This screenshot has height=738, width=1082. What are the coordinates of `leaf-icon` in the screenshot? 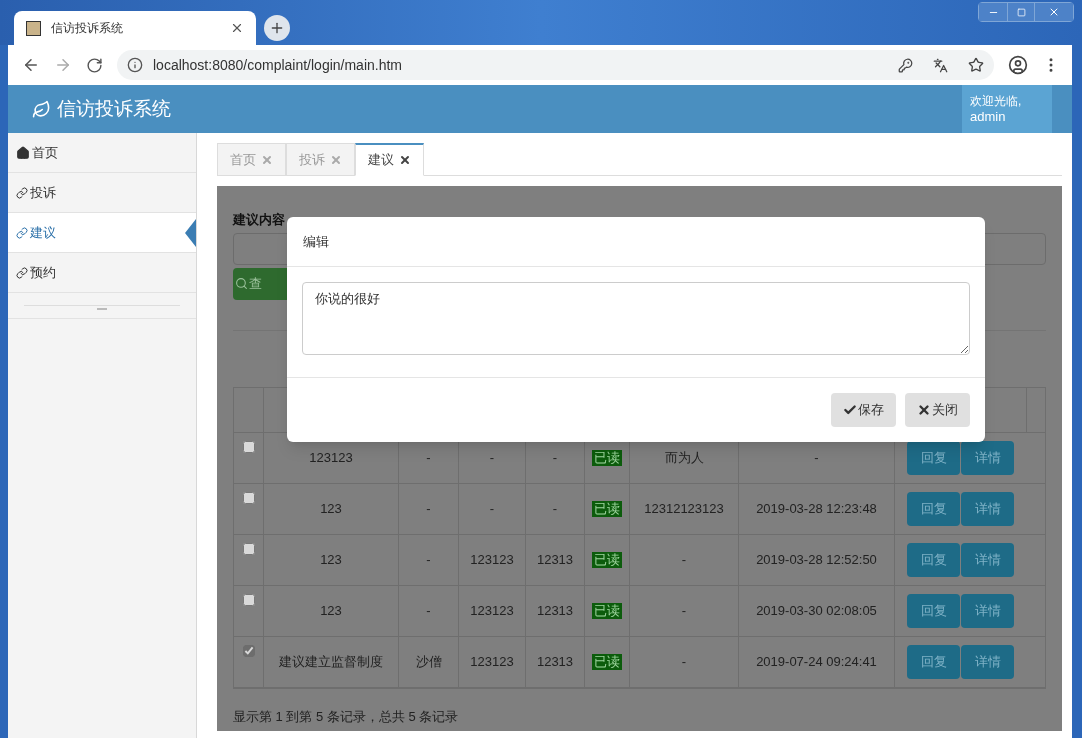 It's located at (41, 109).